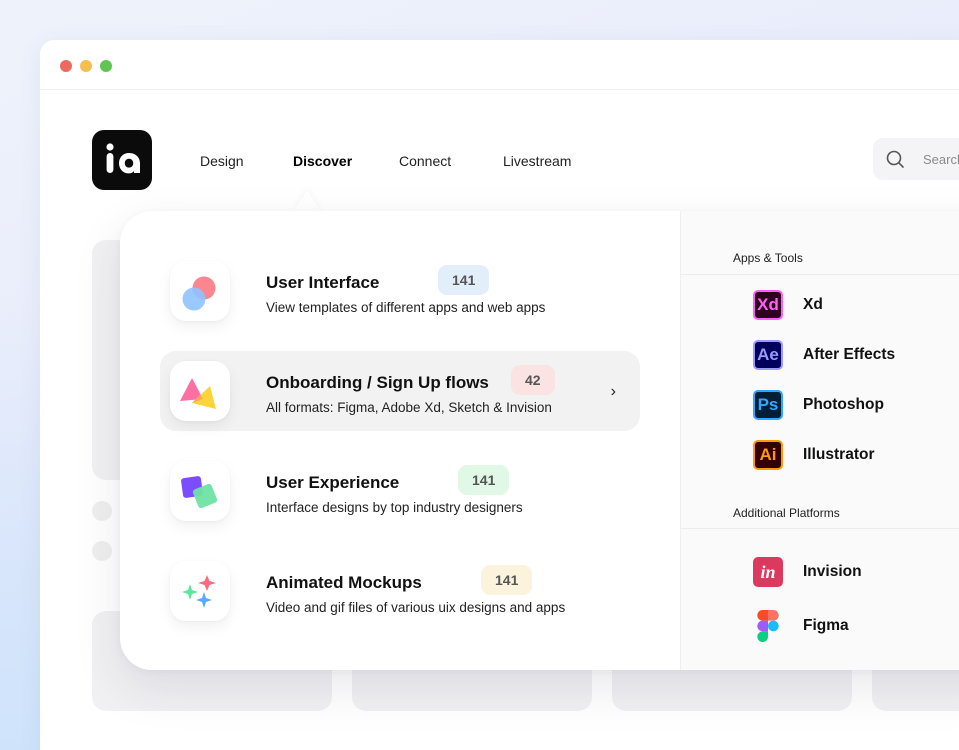  I want to click on dropdown-pointer, so click(307, 201).